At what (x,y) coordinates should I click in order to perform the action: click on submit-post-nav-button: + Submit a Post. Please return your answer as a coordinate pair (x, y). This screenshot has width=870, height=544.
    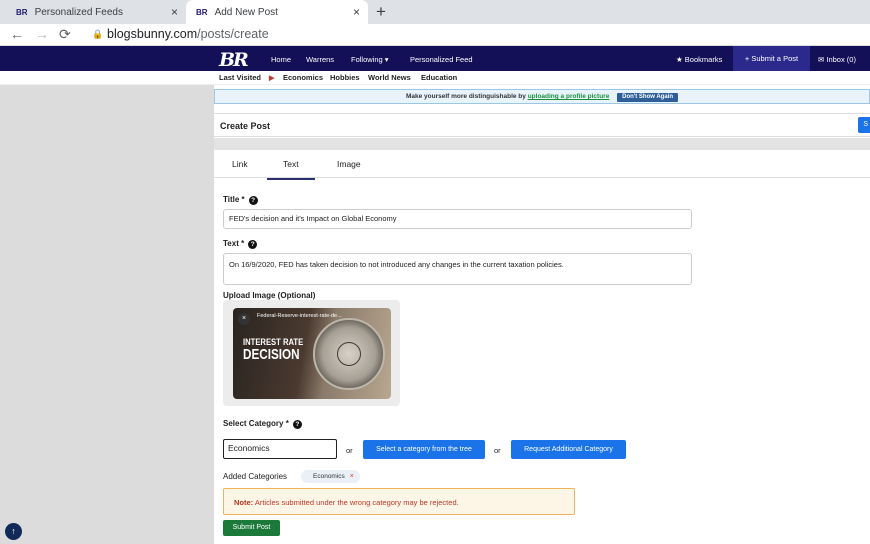
    Looking at the image, I should click on (771, 58).